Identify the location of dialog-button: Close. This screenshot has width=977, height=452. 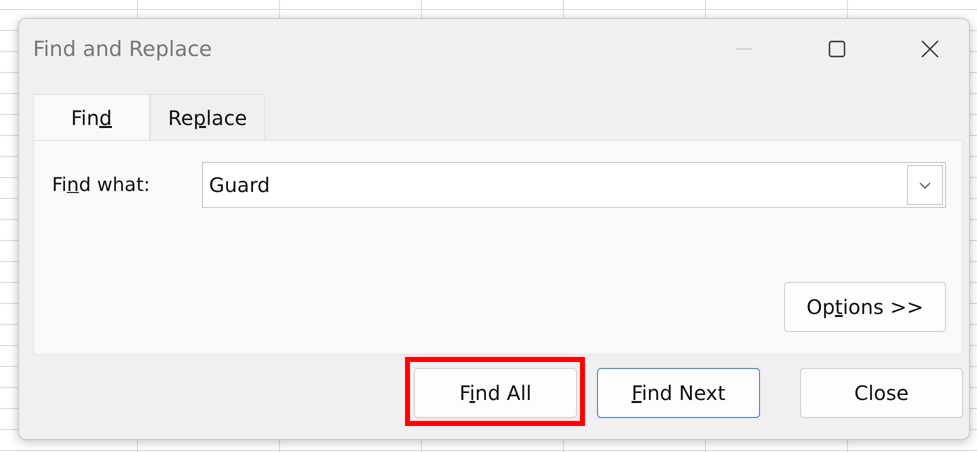
(881, 393).